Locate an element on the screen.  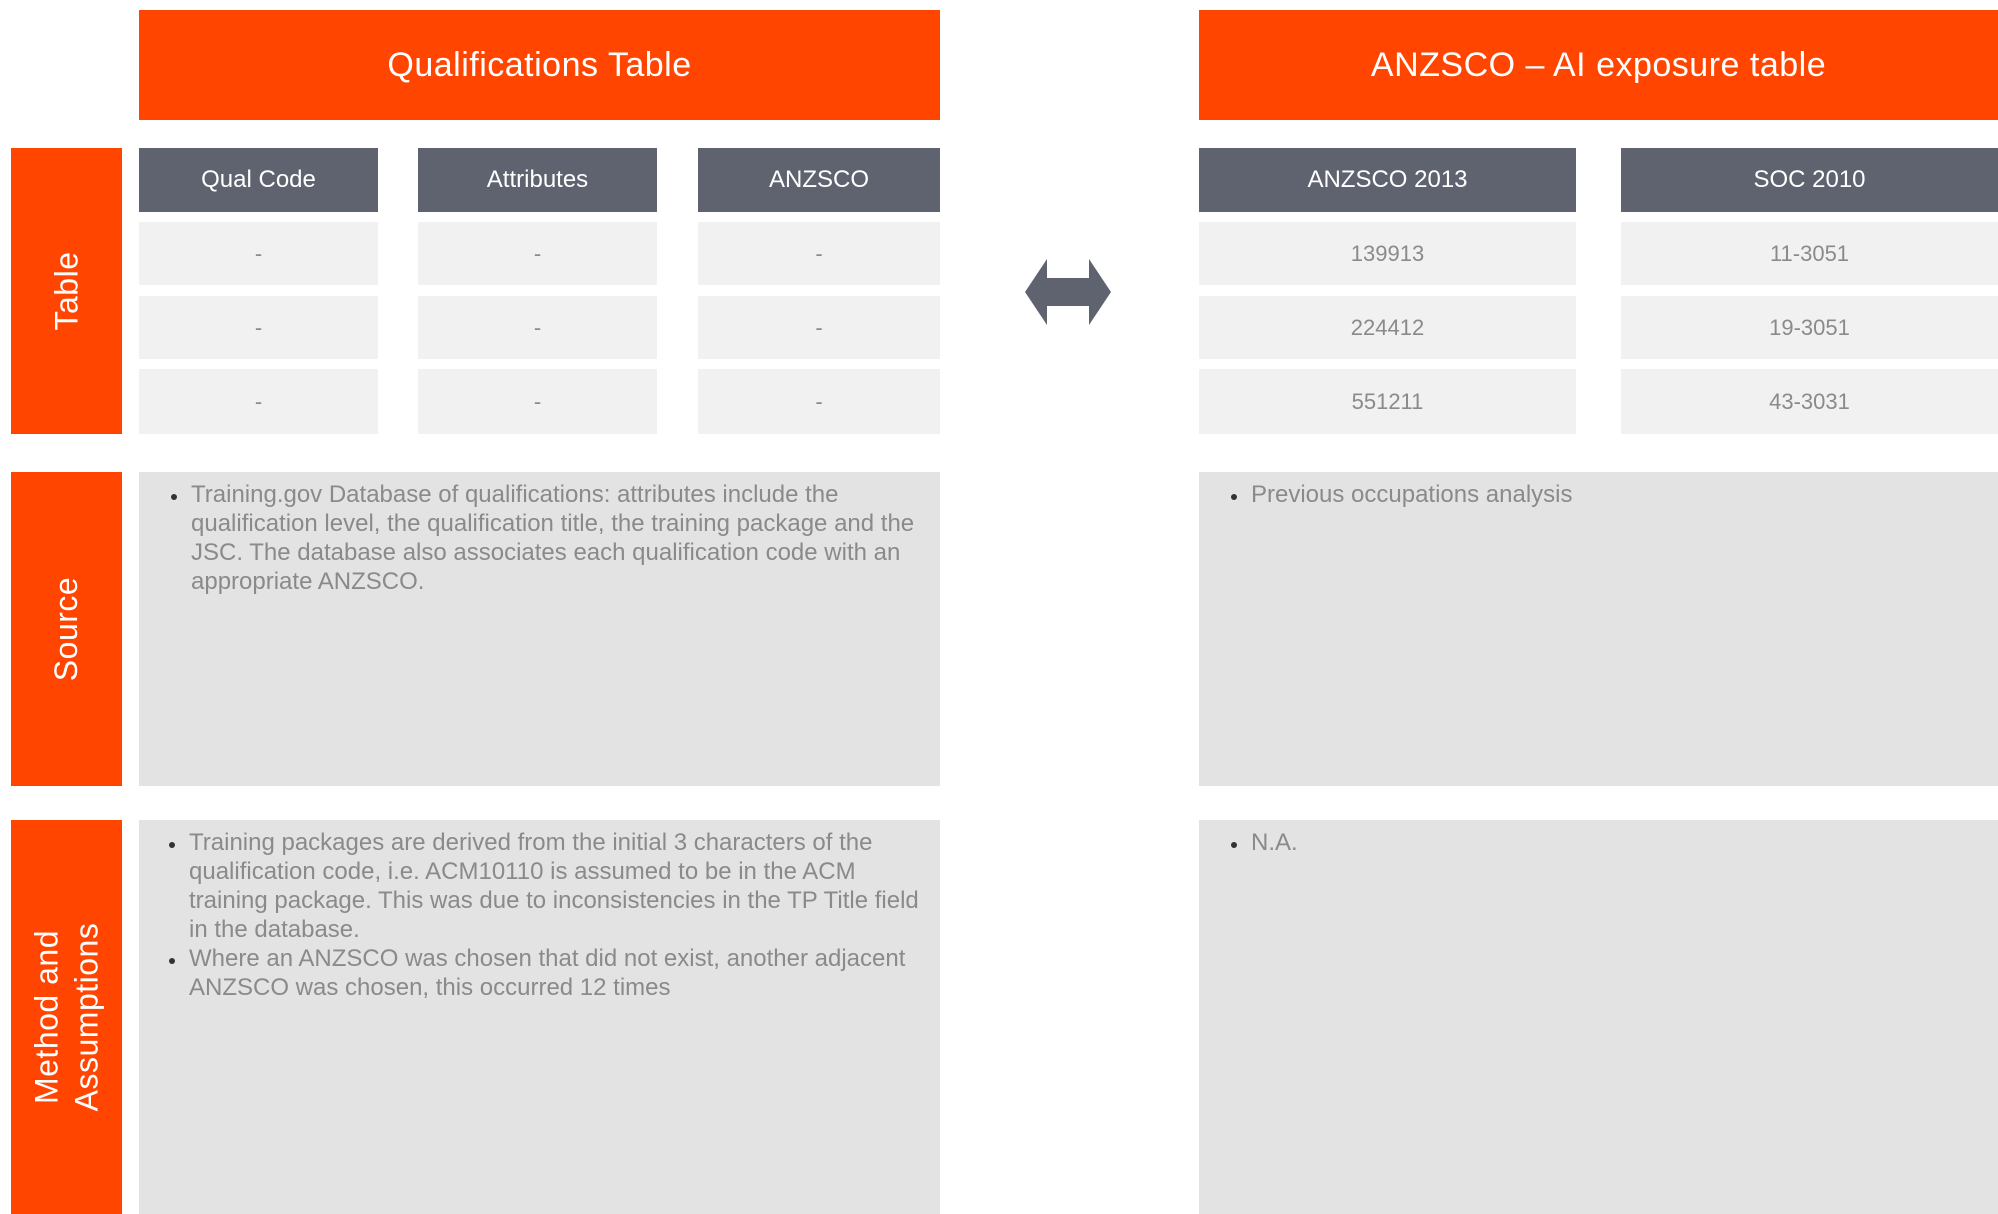
column-header-label: Attributes is located at coordinates (537, 179).